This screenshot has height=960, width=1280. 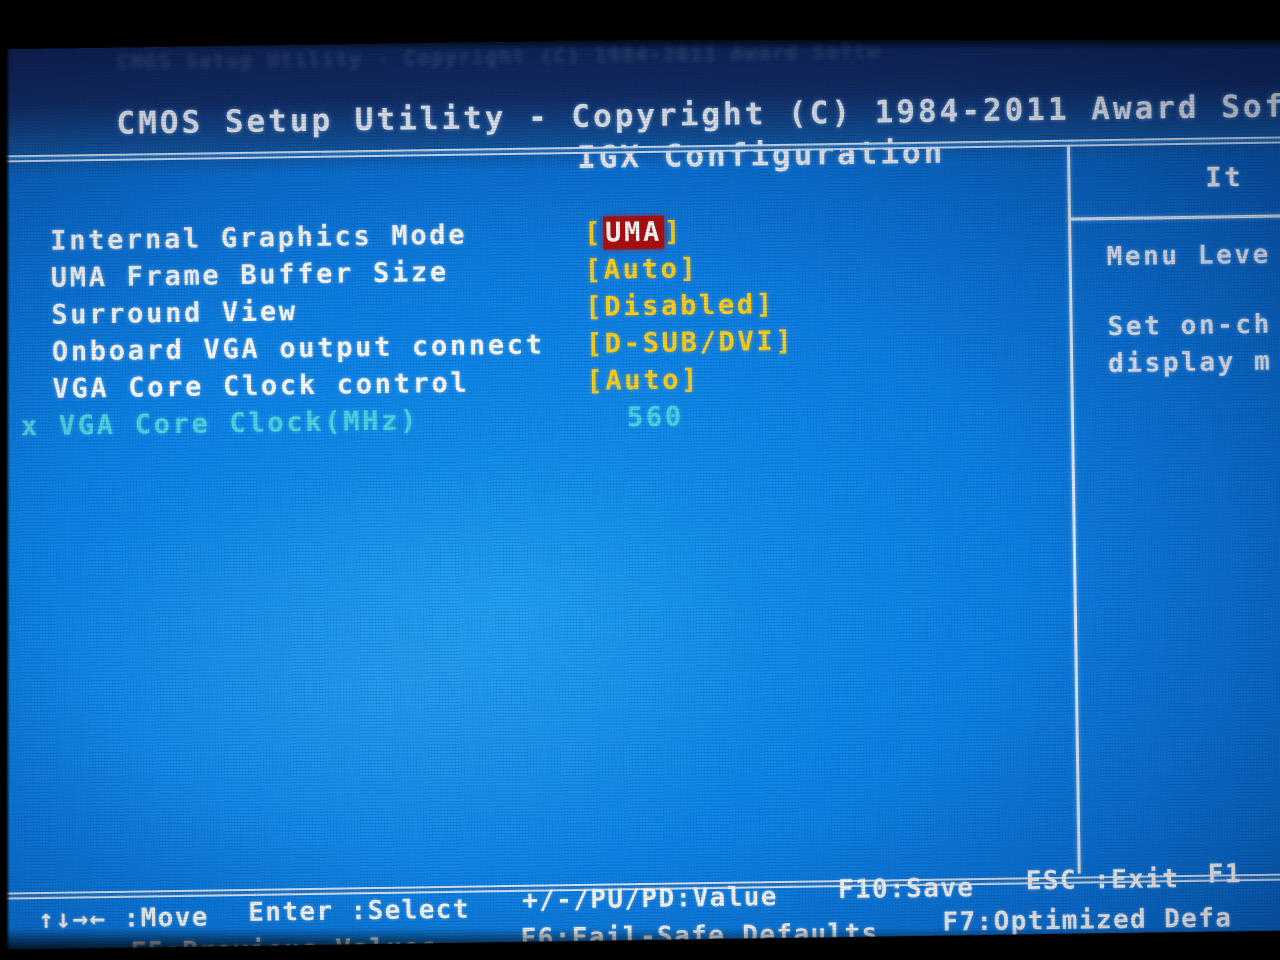 I want to click on legend-value: +/-/PU/PD:Value, so click(x=650, y=899).